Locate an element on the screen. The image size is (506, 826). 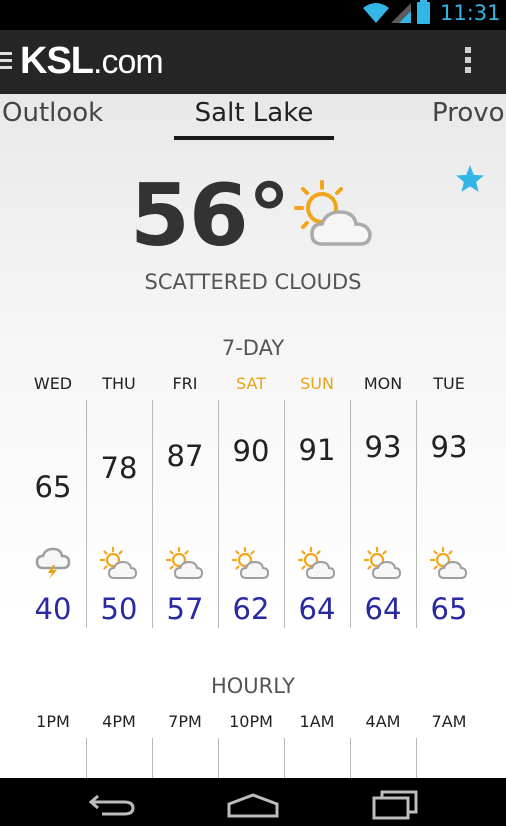
hour-label: 7AM is located at coordinates (449, 721).